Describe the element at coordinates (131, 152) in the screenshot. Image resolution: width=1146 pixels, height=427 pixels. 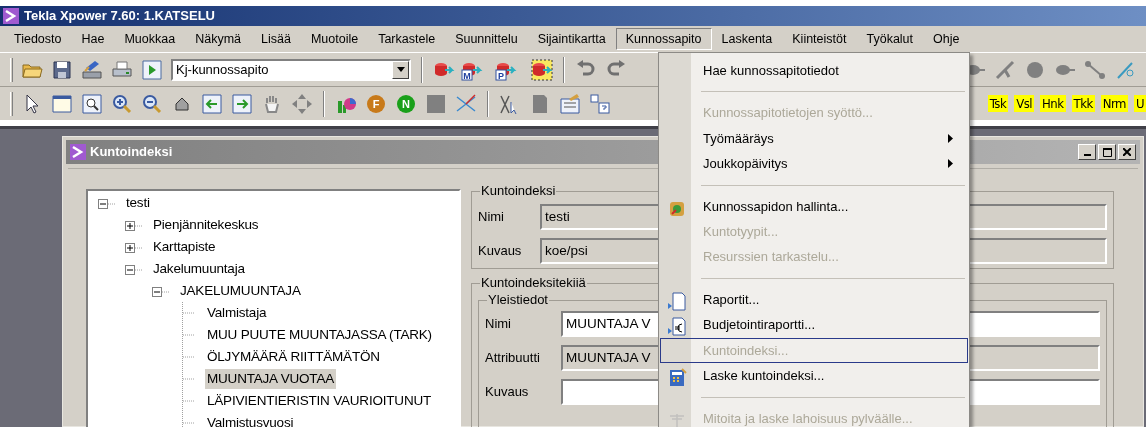
I see `window-title: Kuntoindeksi` at that location.